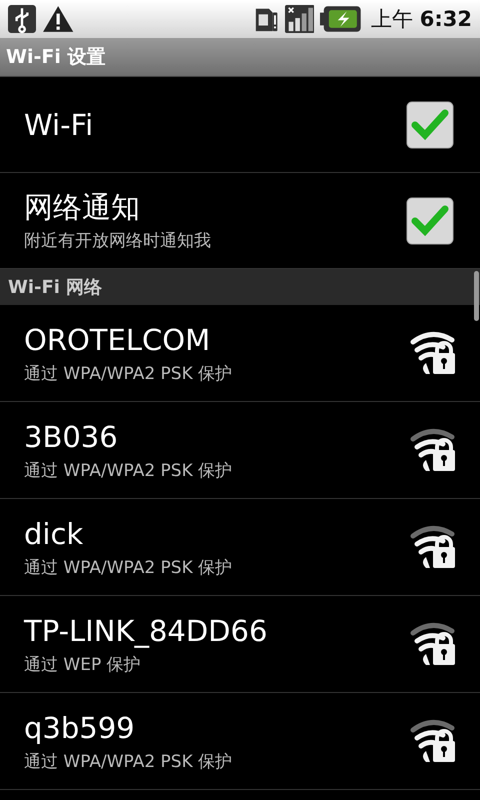 The height and width of the screenshot is (800, 480). What do you see at coordinates (117, 241) in the screenshot?
I see `setting-summary: 附近有开放网络时通知我` at bounding box center [117, 241].